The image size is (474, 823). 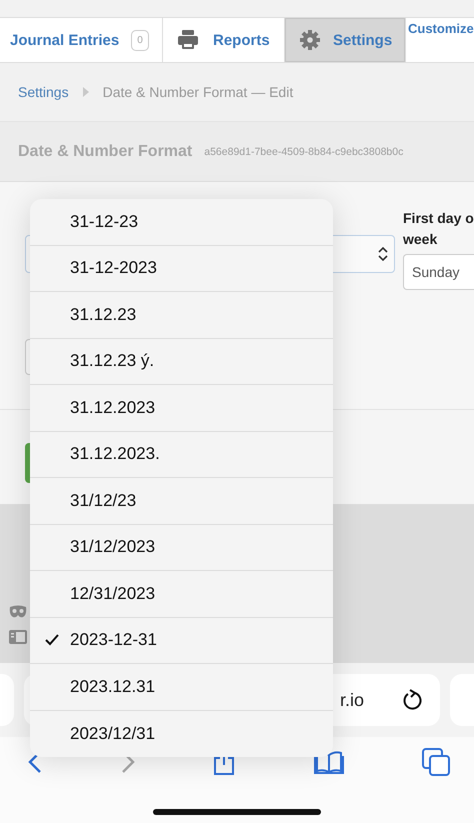 What do you see at coordinates (181, 269) in the screenshot?
I see `menu-option: 31-12-2023` at bounding box center [181, 269].